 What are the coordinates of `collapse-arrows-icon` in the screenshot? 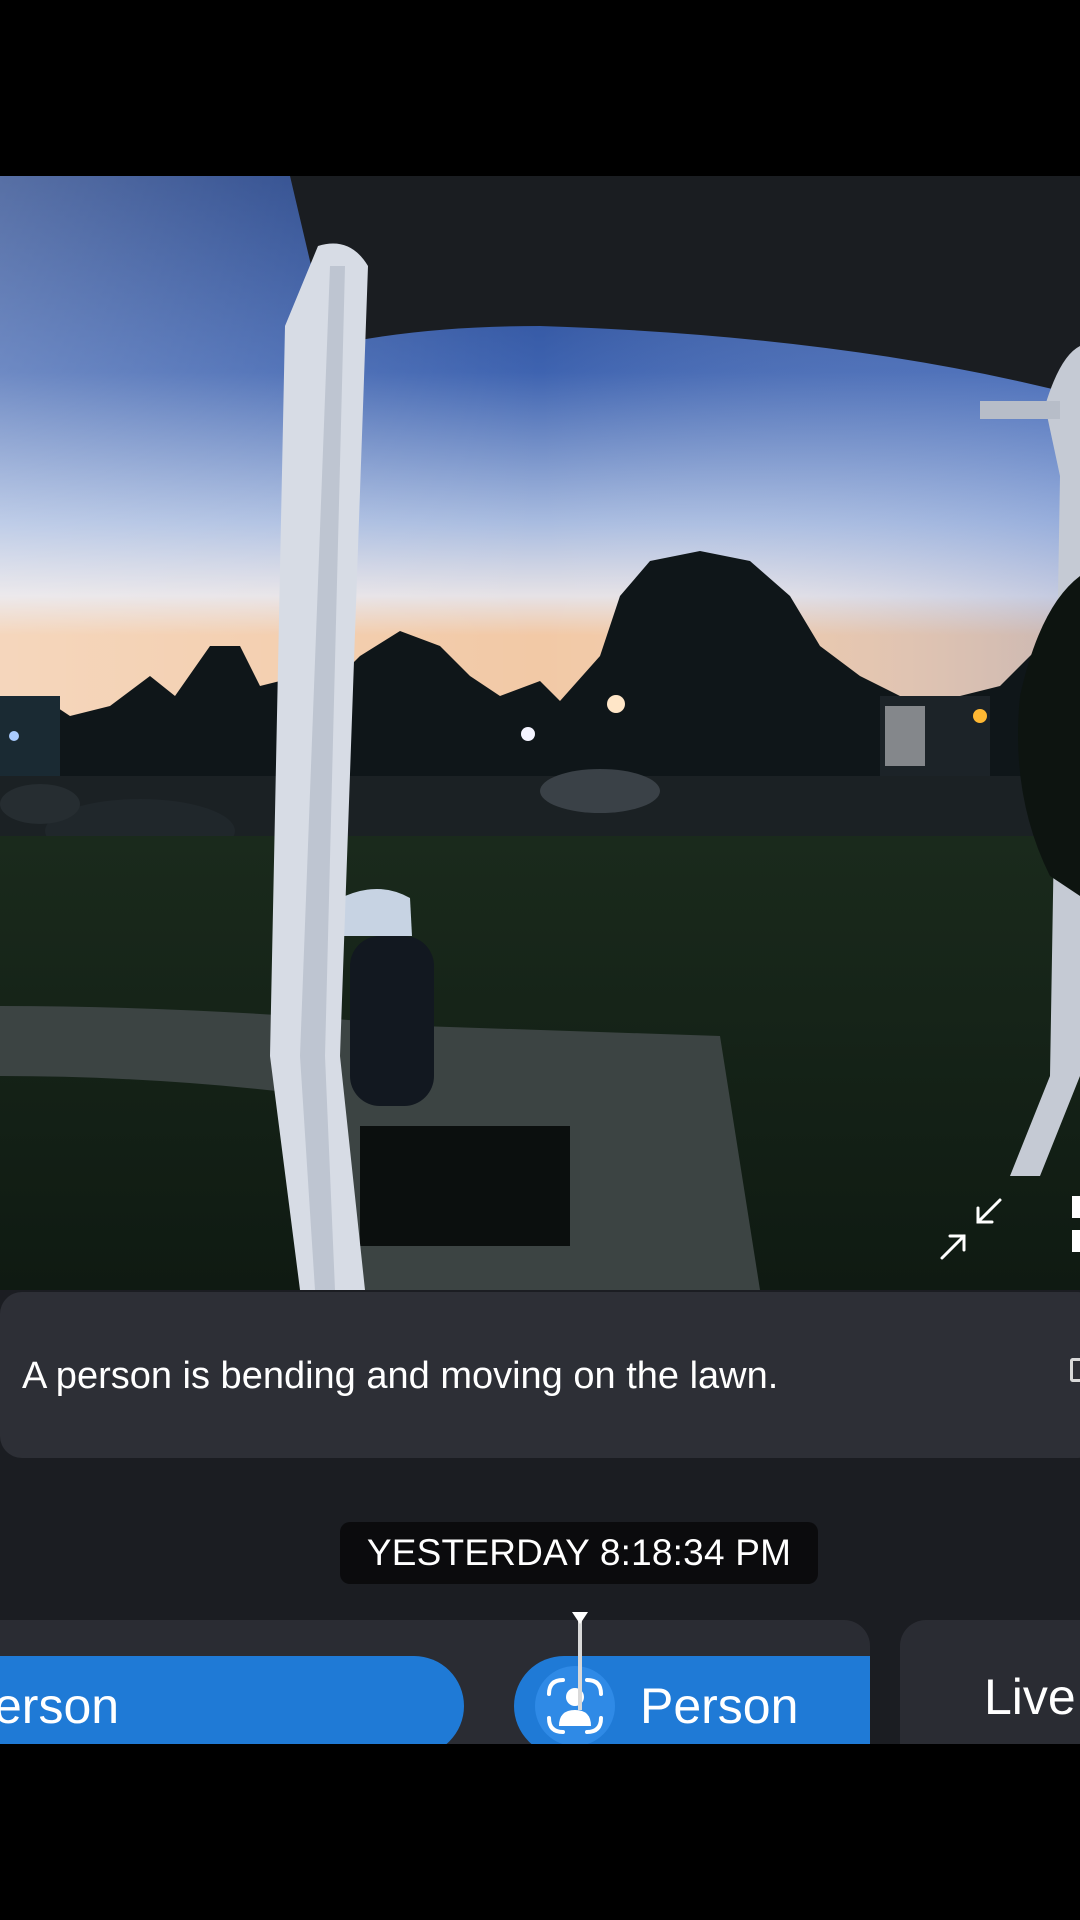 It's located at (971, 1229).